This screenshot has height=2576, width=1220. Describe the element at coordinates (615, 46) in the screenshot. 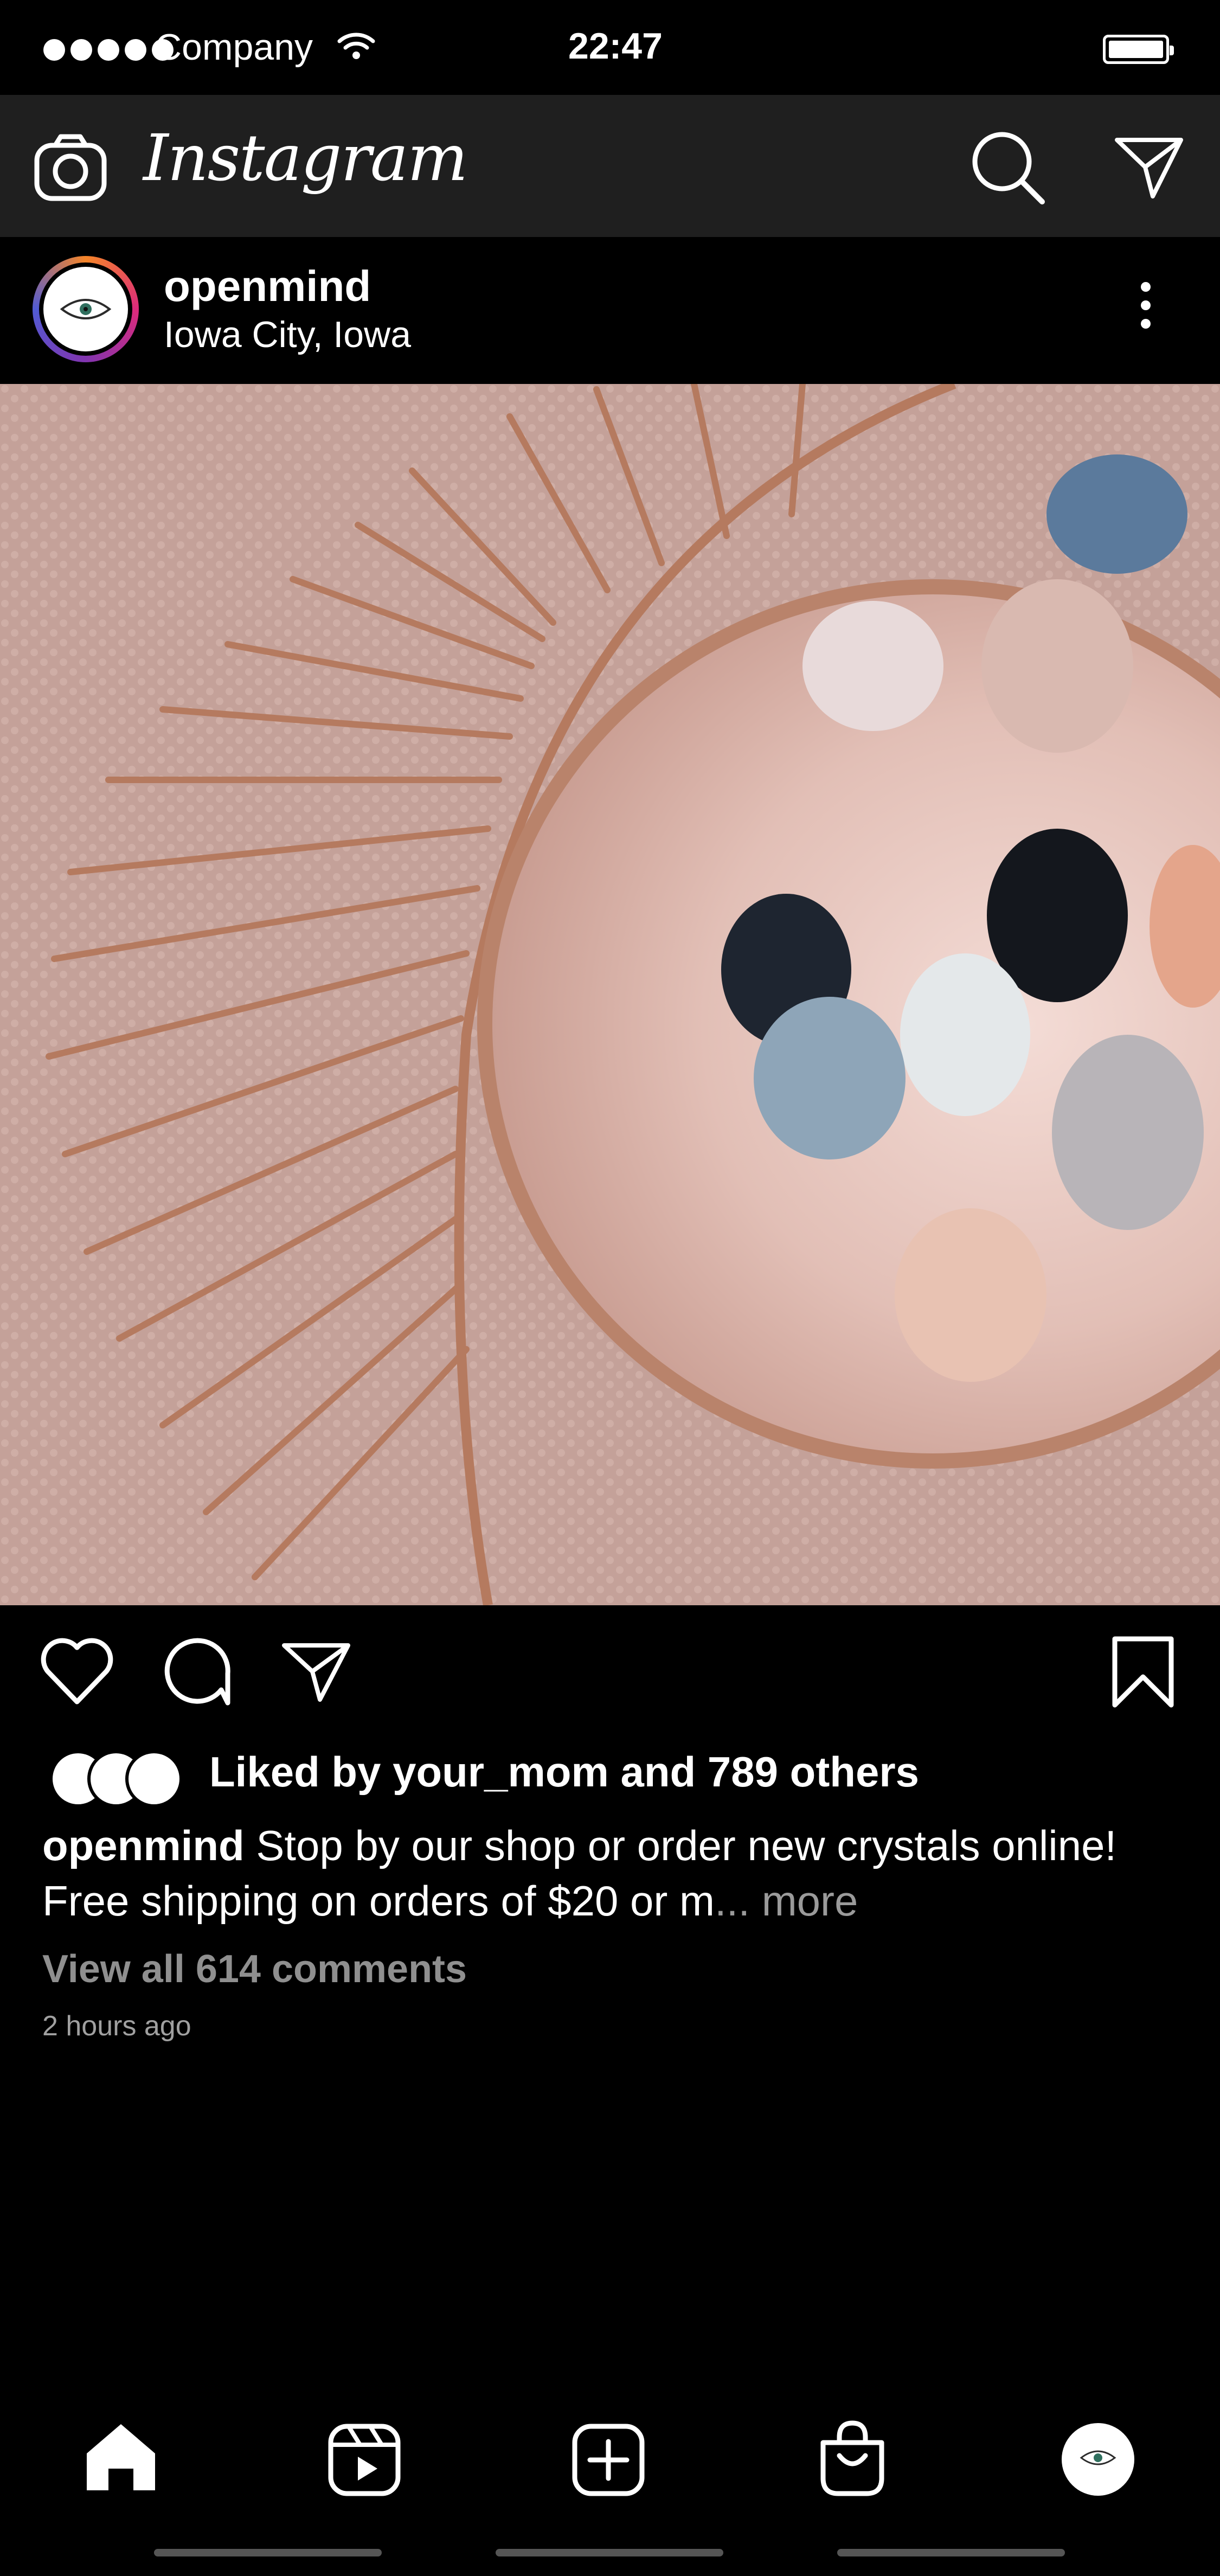

I see `clock-time: 22:47` at that location.